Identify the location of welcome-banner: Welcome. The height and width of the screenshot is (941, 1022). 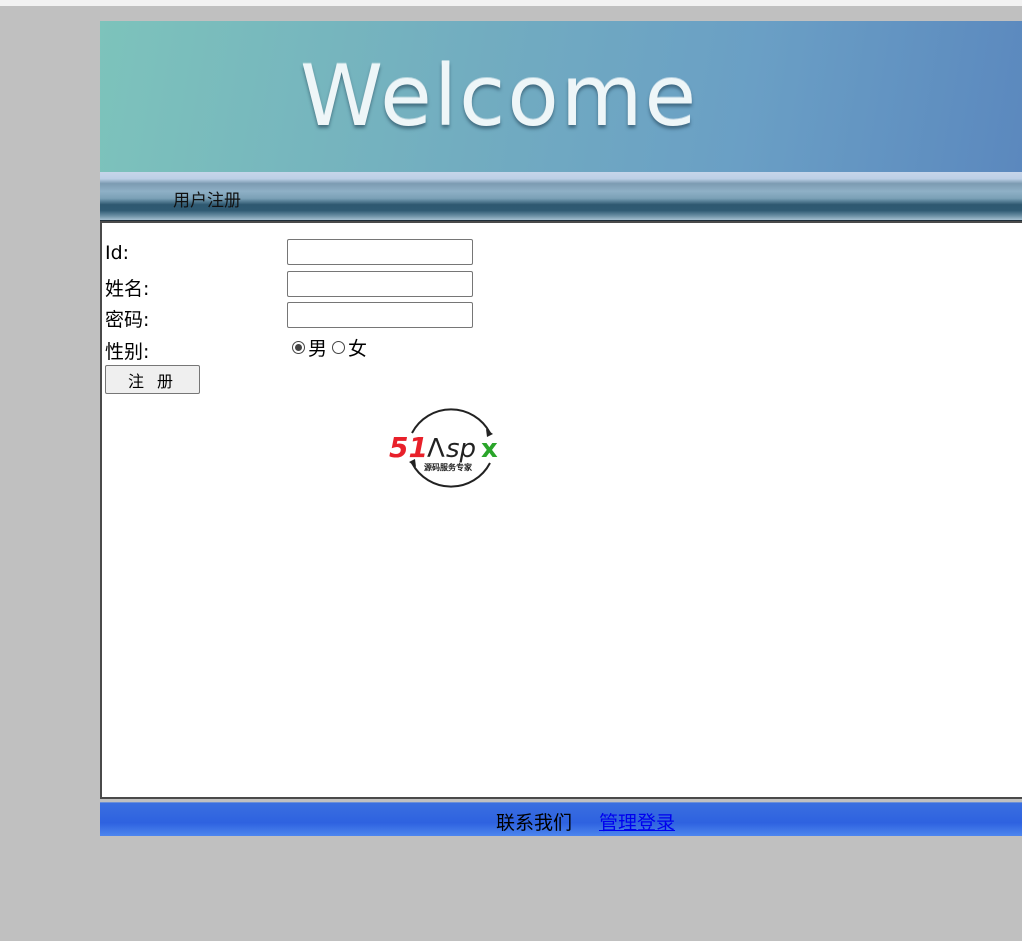
(561, 96).